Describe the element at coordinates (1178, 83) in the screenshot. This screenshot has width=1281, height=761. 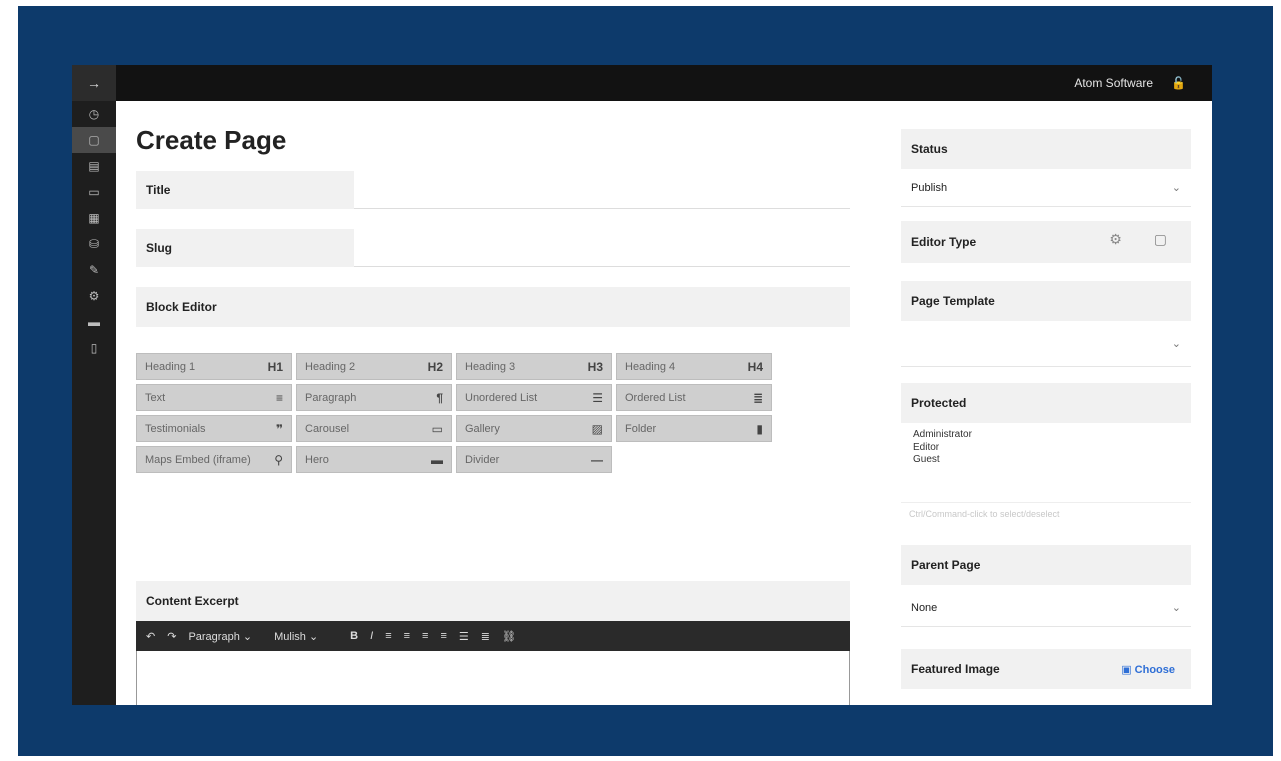
I see `lock-icon: 🔓` at that location.